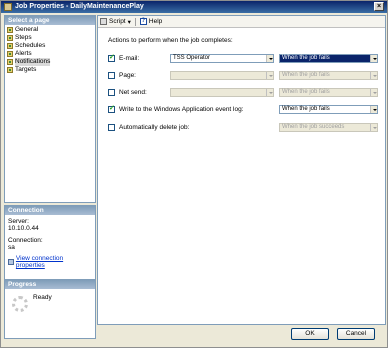  Describe the element at coordinates (222, 58) in the screenshot. I see `email-operator-select: TSS Operator` at that location.